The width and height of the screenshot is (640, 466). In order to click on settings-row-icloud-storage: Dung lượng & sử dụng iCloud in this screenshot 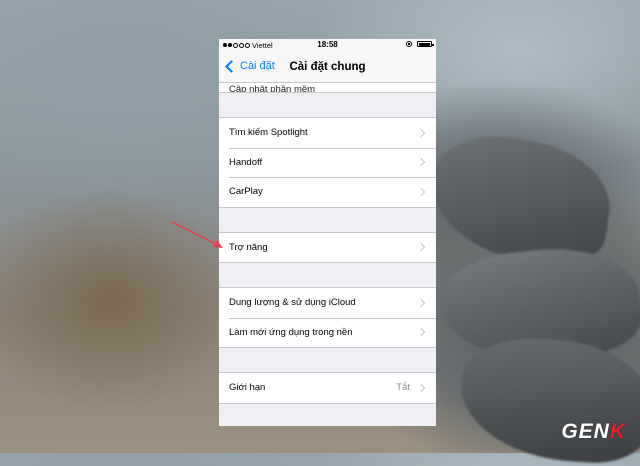, I will do `click(327, 303)`.